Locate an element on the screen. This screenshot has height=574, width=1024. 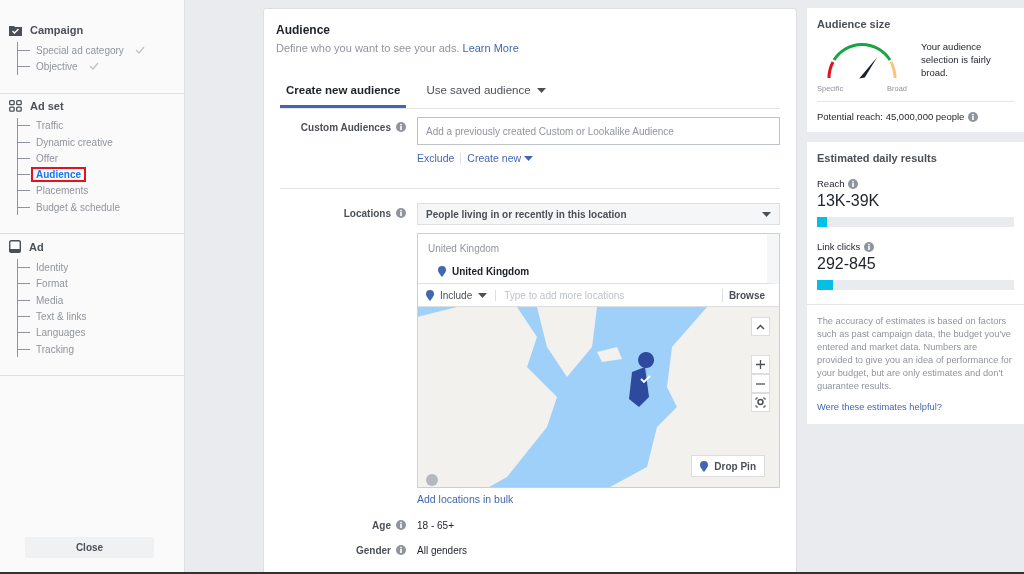
plus-icon is located at coordinates (760, 364).